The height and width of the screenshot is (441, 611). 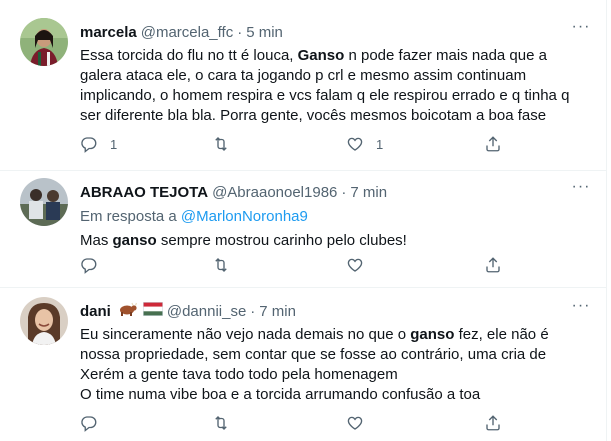 I want to click on timestamp: 5 min, so click(x=264, y=32).